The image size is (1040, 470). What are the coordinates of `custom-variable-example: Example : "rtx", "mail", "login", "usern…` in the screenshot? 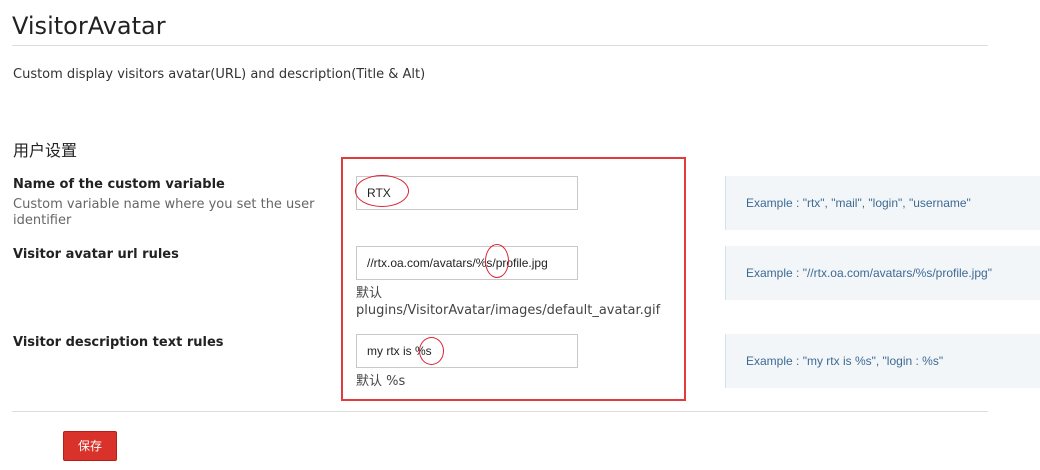 It's located at (882, 203).